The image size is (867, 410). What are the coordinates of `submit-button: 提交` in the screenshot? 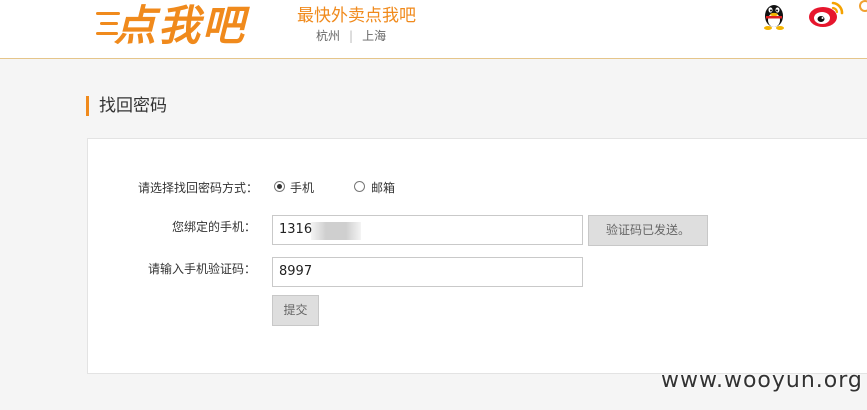 It's located at (295, 310).